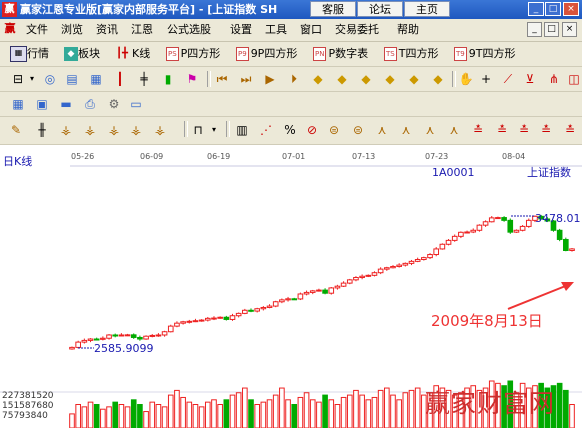  I want to click on gann-box-icon: ◫, so click(574, 79).